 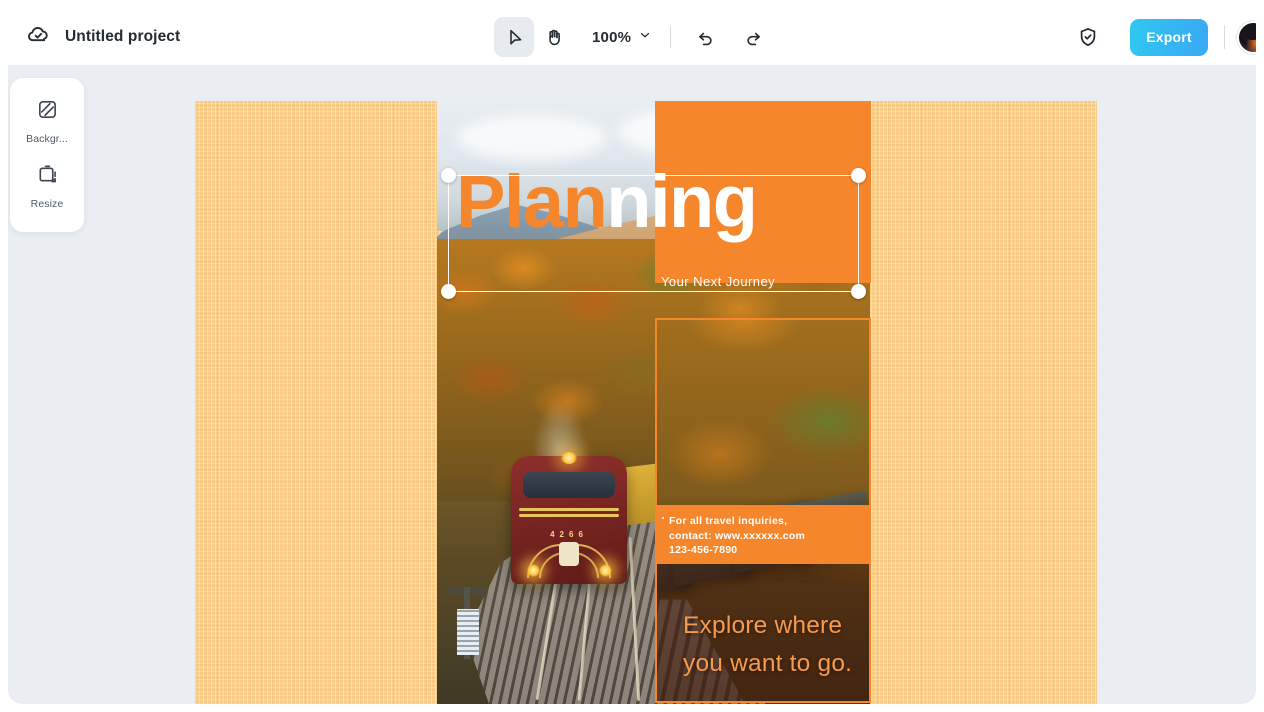 I want to click on history-tool-group, so click(x=729, y=37).